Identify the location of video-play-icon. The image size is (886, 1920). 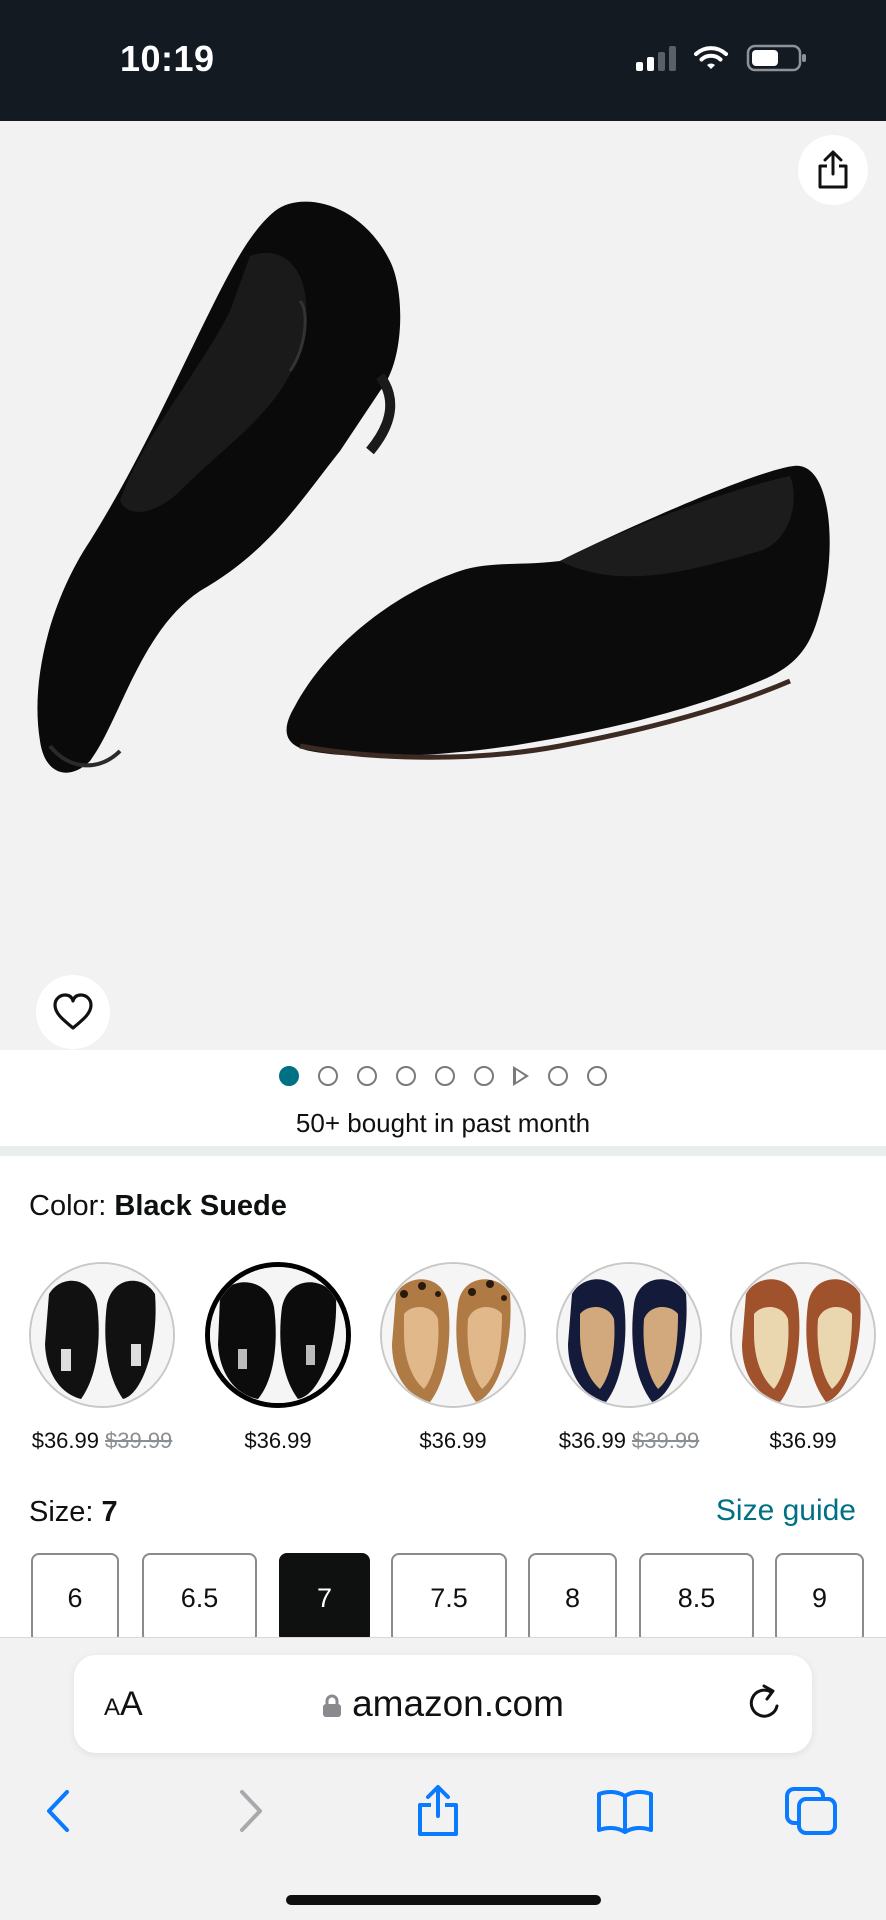
(521, 1076).